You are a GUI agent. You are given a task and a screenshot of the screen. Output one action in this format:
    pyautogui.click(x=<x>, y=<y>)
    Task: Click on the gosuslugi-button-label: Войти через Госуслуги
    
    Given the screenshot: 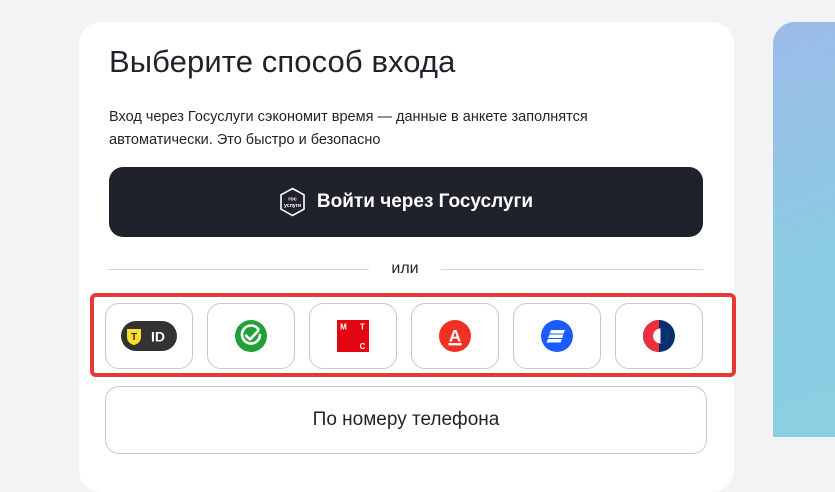 What is the action you would take?
    pyautogui.click(x=425, y=201)
    